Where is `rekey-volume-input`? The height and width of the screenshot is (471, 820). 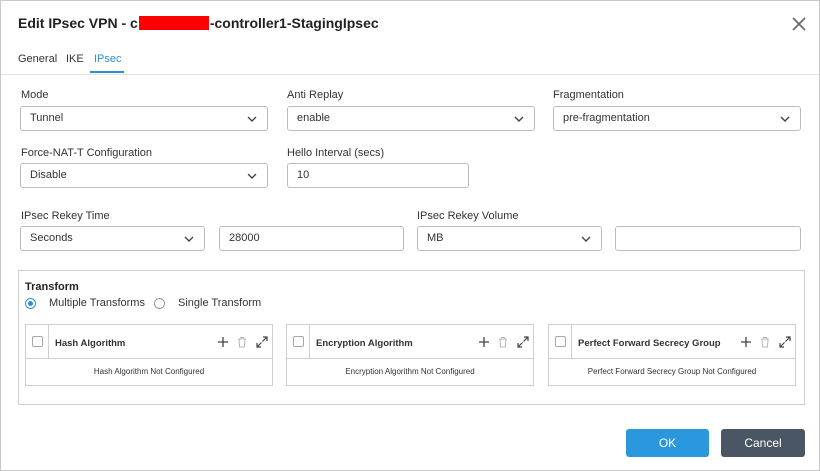 rekey-volume-input is located at coordinates (708, 238).